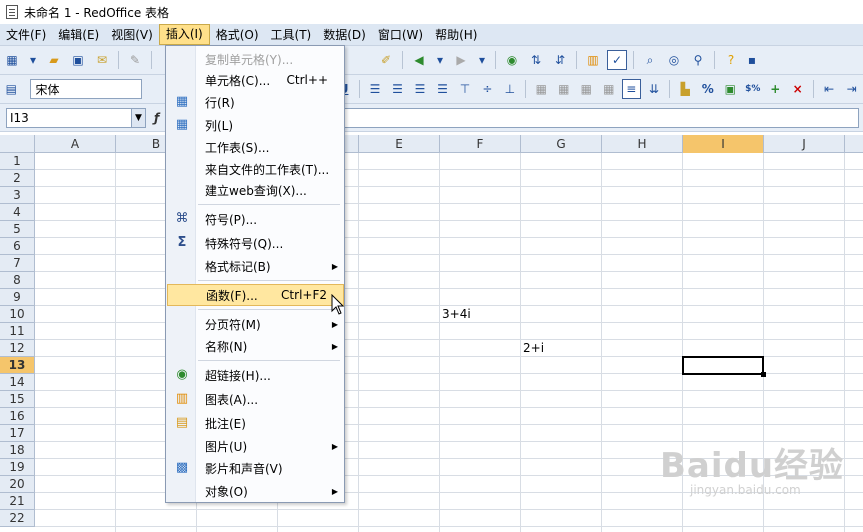  I want to click on align-middle-icon: ÷, so click(487, 89).